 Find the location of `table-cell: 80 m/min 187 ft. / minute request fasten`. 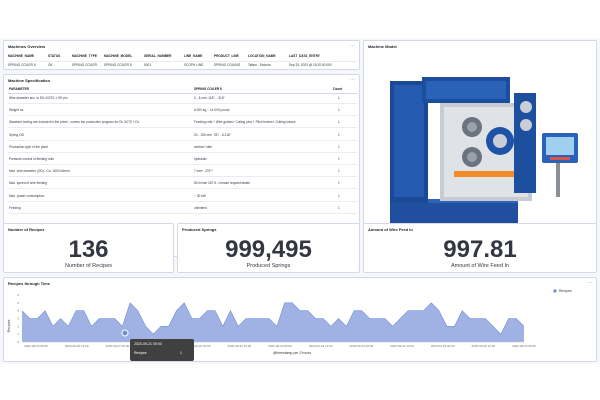

table-cell: 80 m/min 187 ft. / minute request fasten is located at coordinates (222, 183).